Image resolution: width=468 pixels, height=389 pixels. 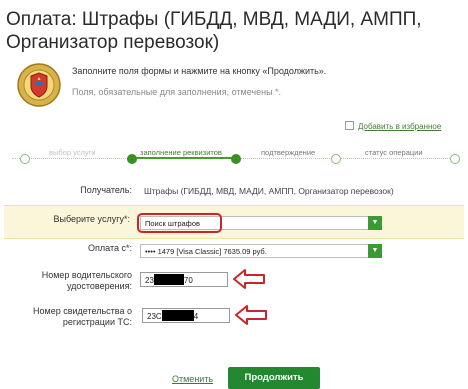 I want to click on continue-button: Продолжить, so click(x=274, y=378).